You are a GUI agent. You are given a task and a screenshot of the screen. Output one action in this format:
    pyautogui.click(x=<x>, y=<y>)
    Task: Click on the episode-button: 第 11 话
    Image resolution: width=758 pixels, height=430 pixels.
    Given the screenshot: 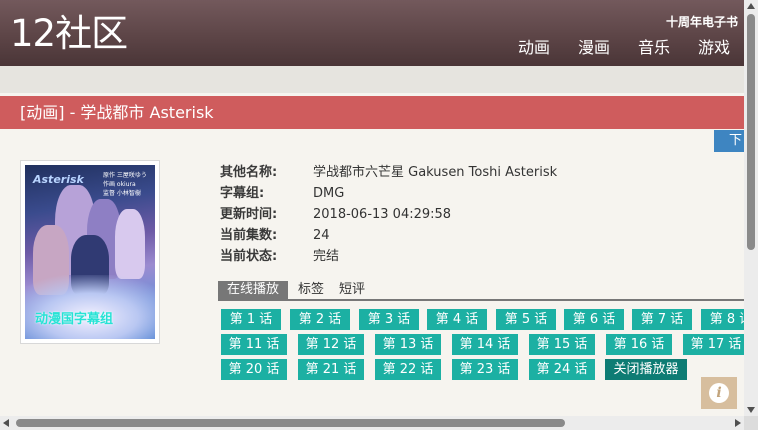 What is the action you would take?
    pyautogui.click(x=254, y=344)
    